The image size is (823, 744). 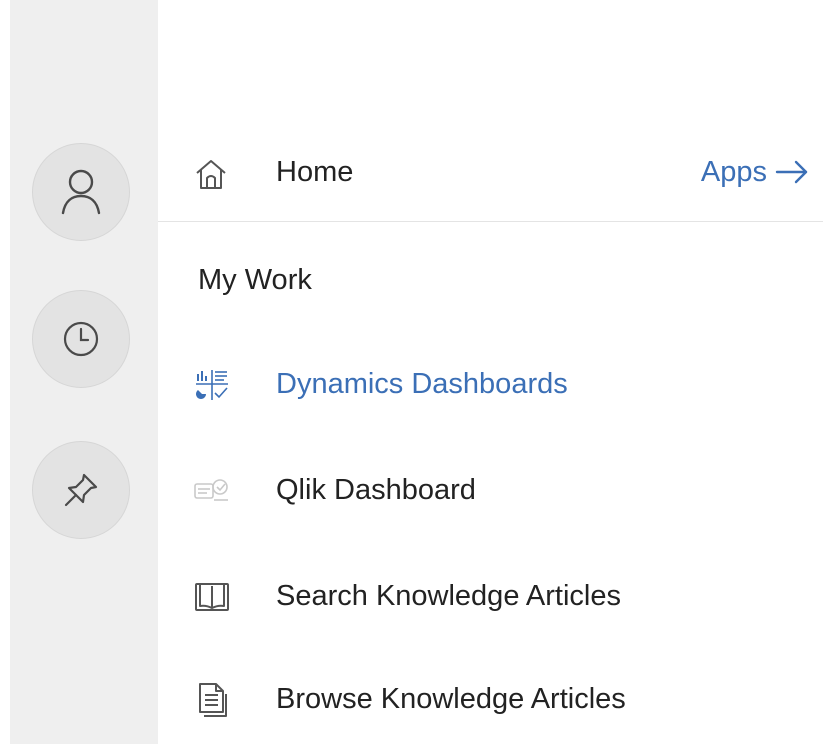 I want to click on recent-button, so click(x=81, y=339).